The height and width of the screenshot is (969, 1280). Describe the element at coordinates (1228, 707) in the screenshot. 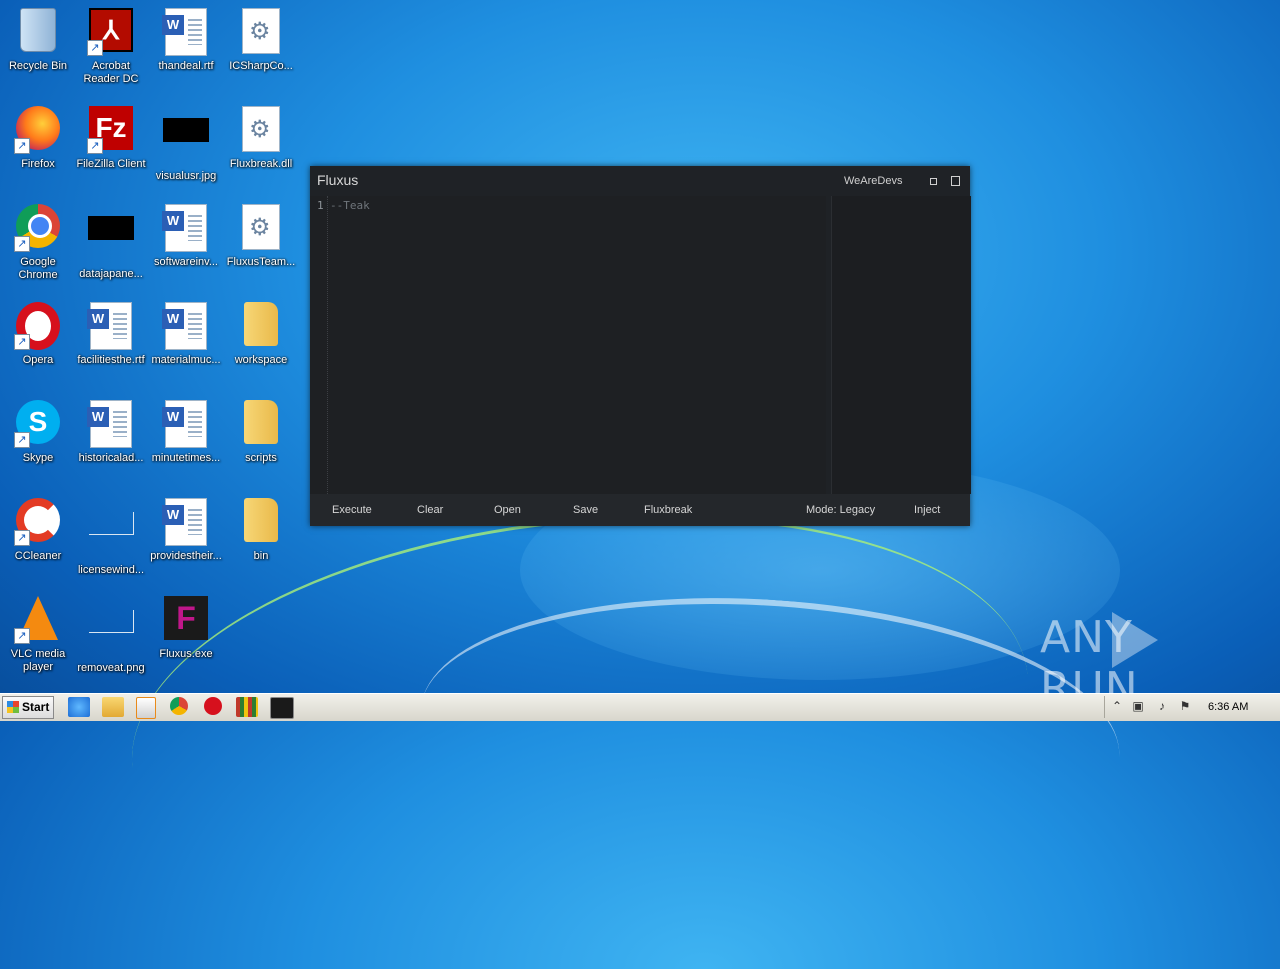

I see `taskbar-clock: 6:36 AM` at that location.